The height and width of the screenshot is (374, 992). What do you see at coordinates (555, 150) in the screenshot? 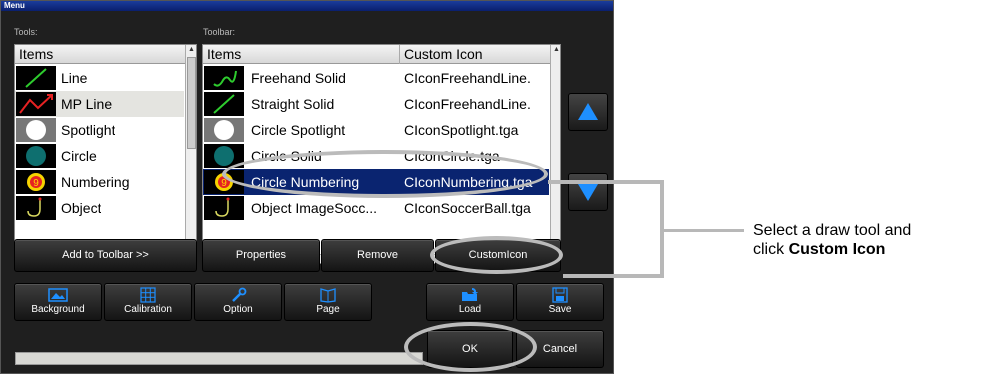
I see `toolbar-vertical-scrollbar: ▲ ▼` at bounding box center [555, 150].